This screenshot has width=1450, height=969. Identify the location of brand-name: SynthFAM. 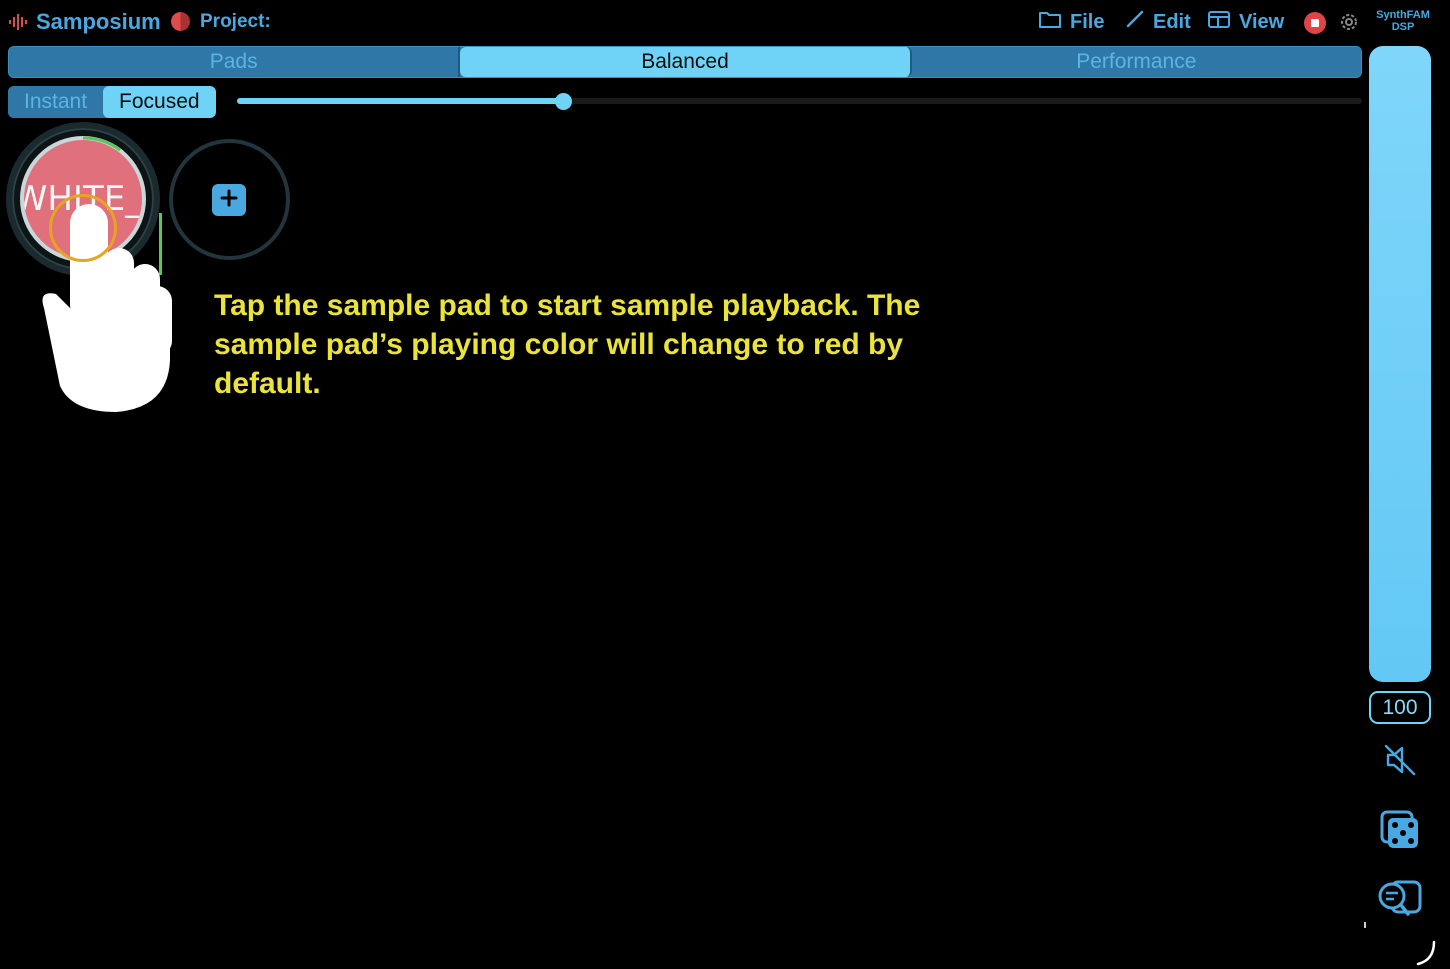
(1403, 15).